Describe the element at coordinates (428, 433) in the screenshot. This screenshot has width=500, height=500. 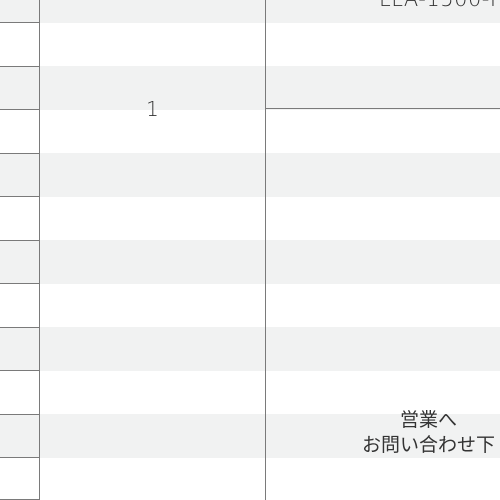
I see `contact-sales-note: 営業へ お問い合わせ下` at that location.